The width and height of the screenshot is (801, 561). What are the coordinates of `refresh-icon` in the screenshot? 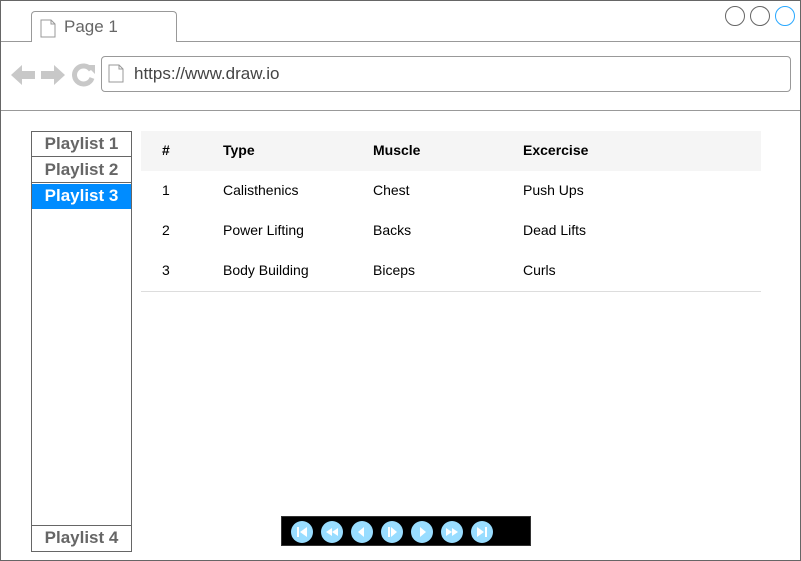 It's located at (84, 77).